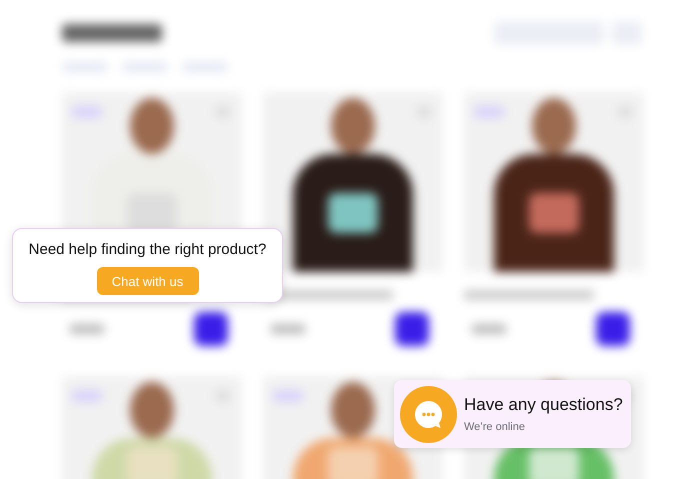 The height and width of the screenshot is (479, 674). I want to click on online-status: We’re online, so click(495, 427).